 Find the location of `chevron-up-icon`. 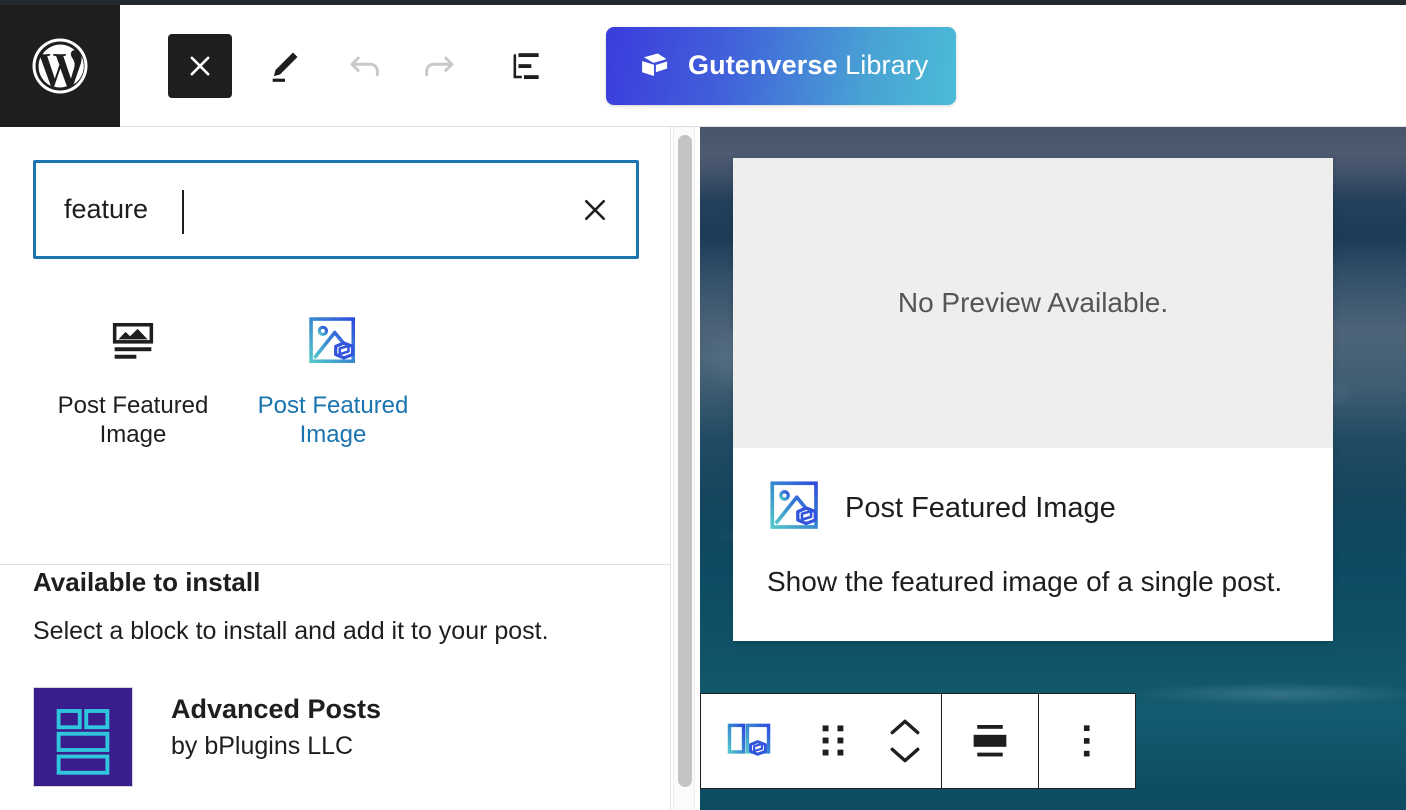

chevron-up-icon is located at coordinates (905, 727).